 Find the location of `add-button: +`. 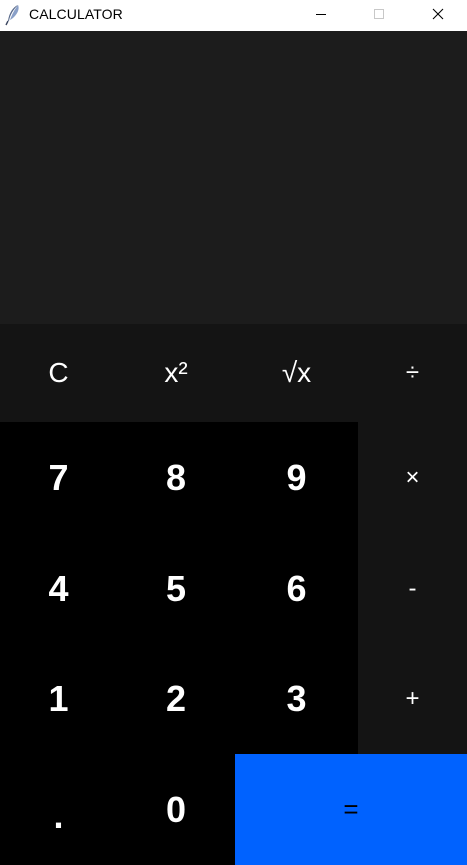

add-button: + is located at coordinates (412, 699).